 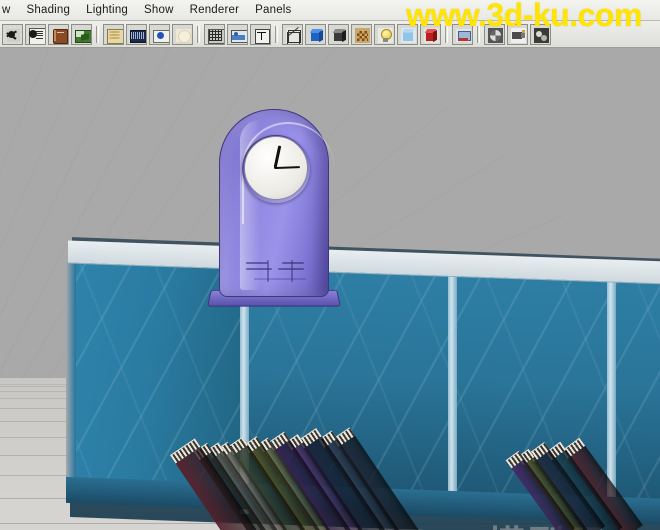 I want to click on menu-view-truncated: w, so click(x=9, y=10).